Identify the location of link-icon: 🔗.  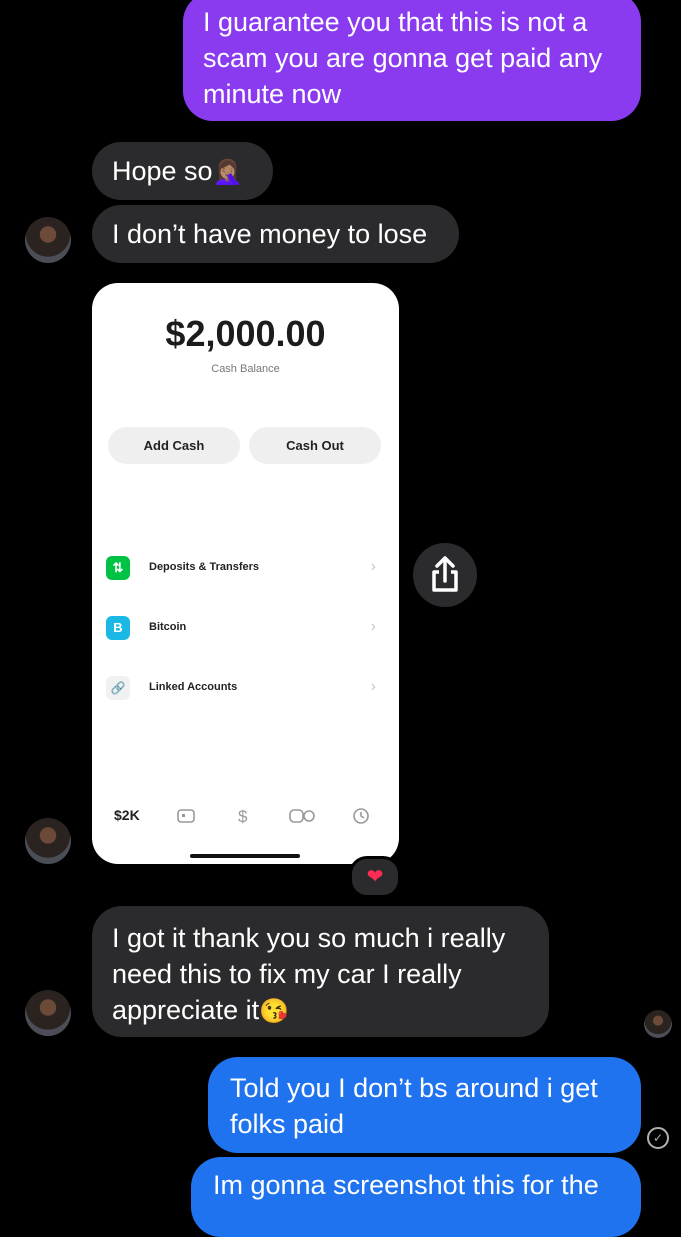
(118, 688).